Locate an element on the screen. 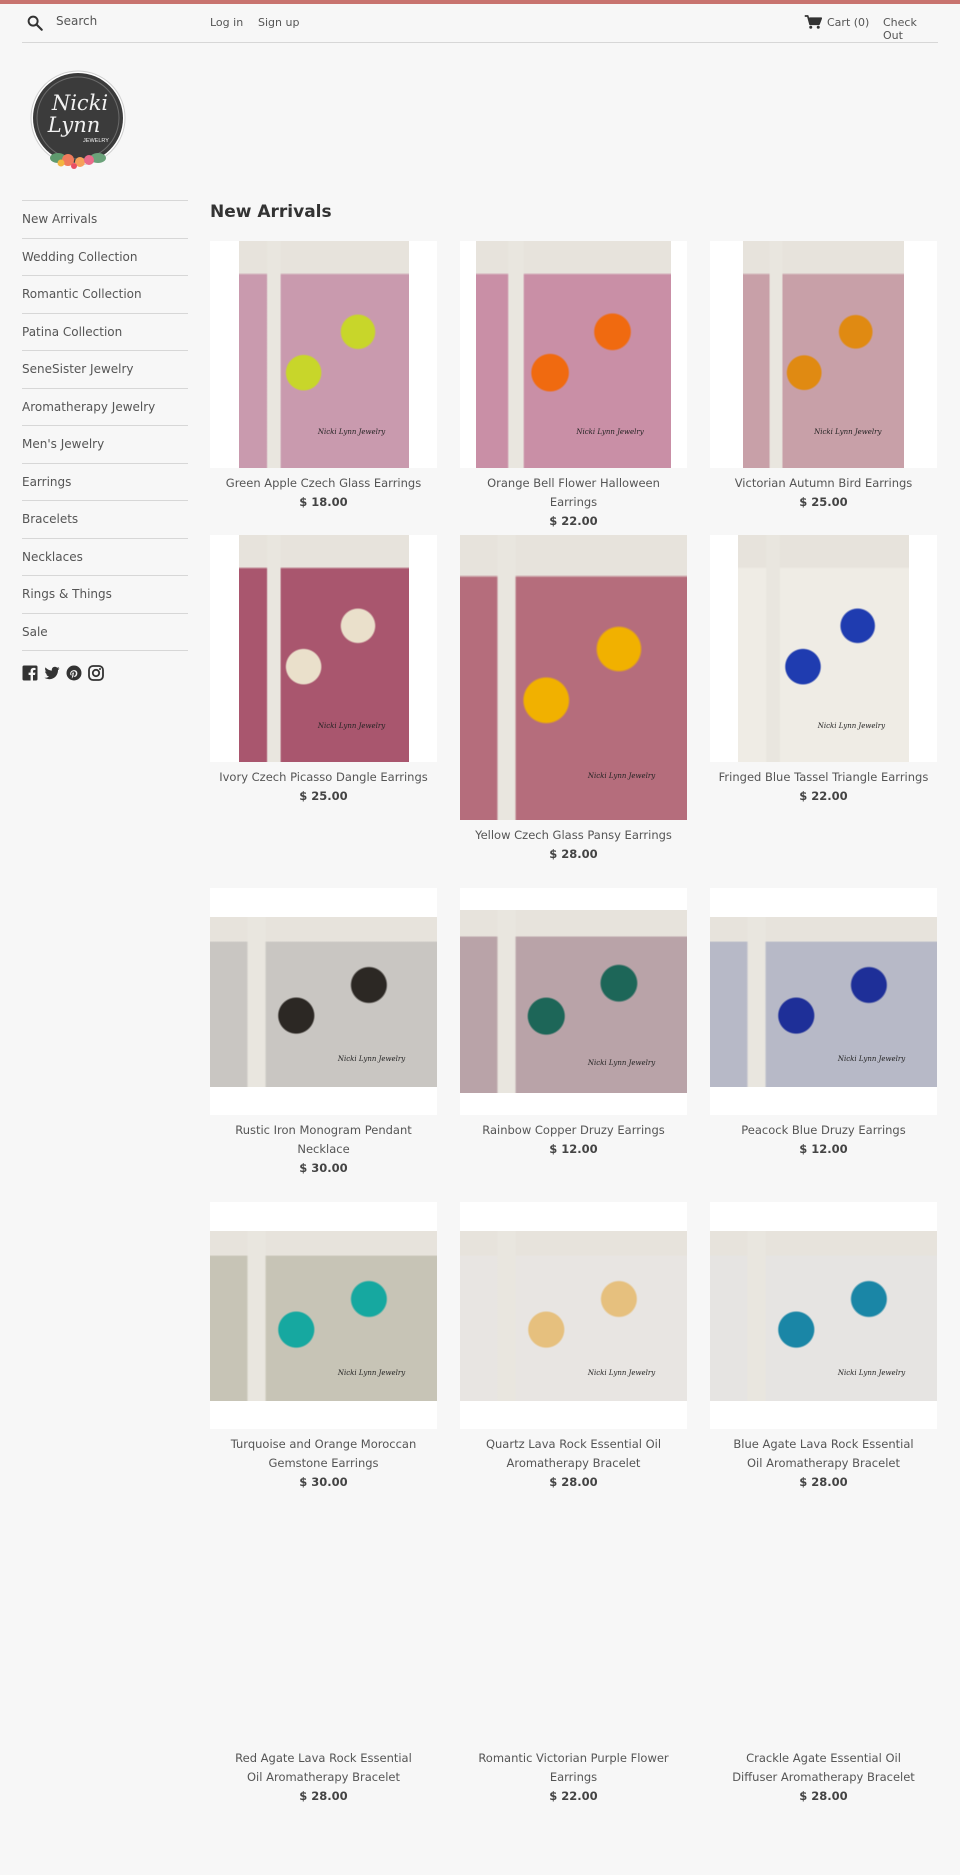 Image resolution: width=960 pixels, height=1875 pixels. login-link: Log in is located at coordinates (226, 22).